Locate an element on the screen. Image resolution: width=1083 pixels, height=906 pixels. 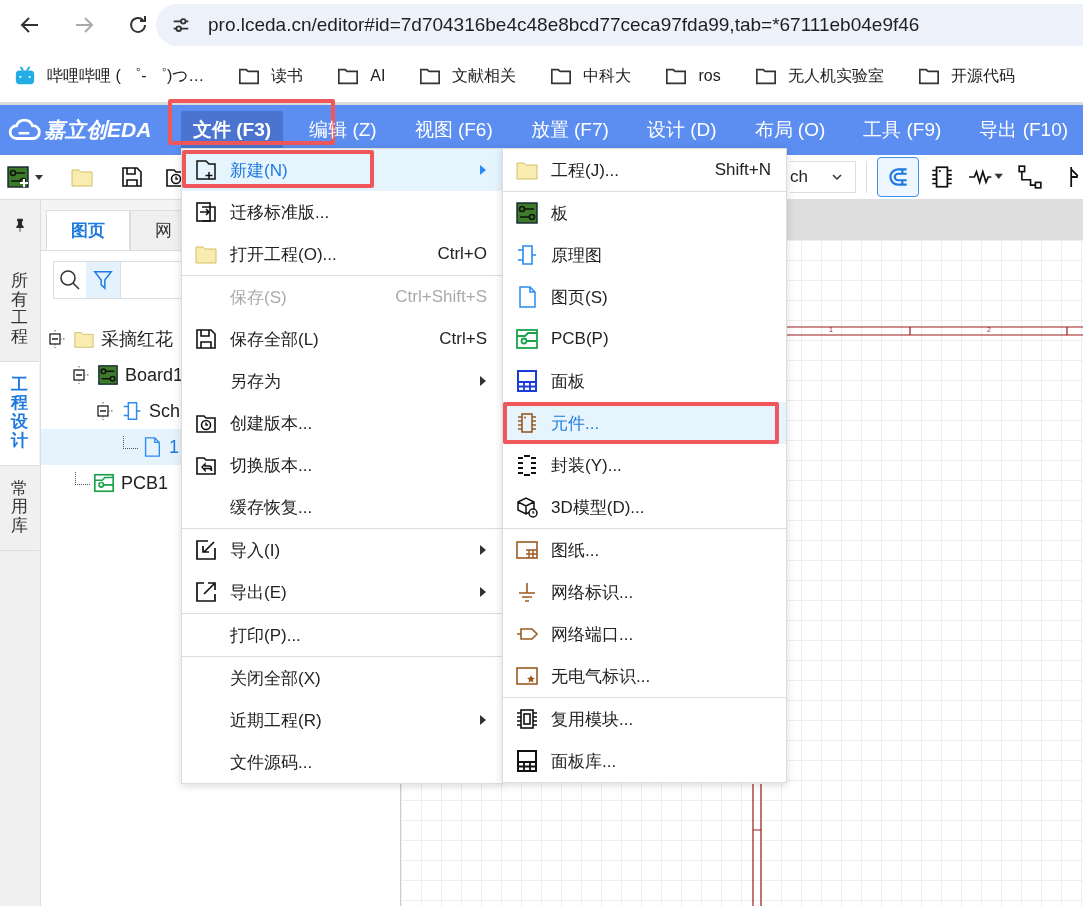
tree-label: Sch is located at coordinates (165, 411).